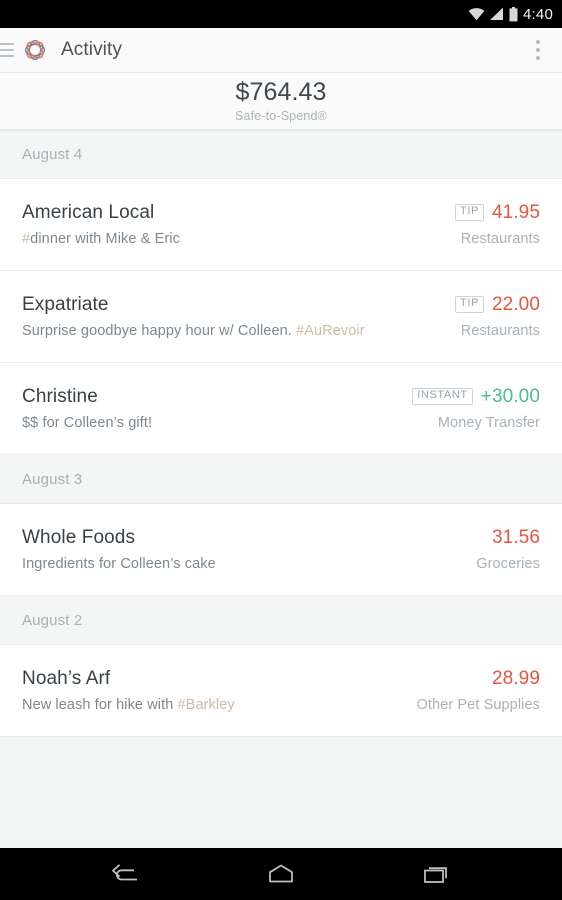 The image size is (562, 900). What do you see at coordinates (437, 874) in the screenshot?
I see `recent-apps-icon` at bounding box center [437, 874].